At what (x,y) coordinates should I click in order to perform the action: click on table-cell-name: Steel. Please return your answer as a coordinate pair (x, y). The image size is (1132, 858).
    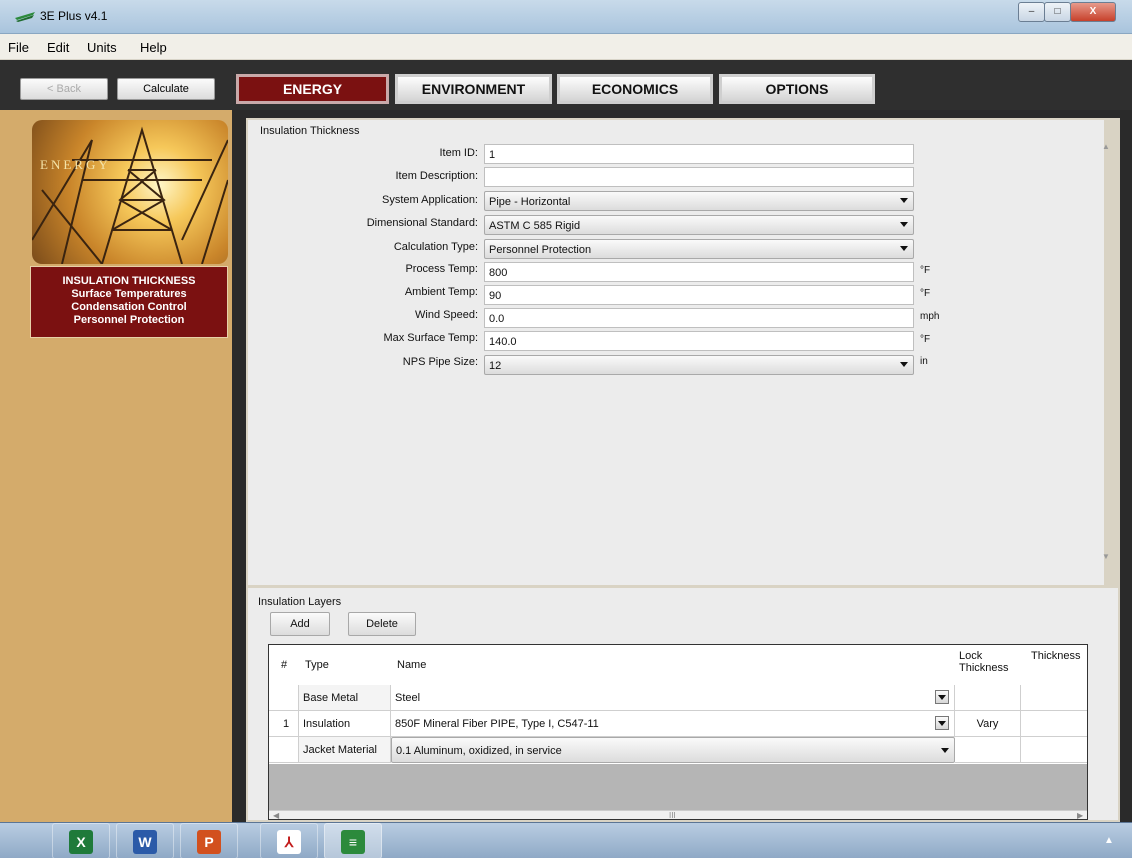
    Looking at the image, I should click on (673, 698).